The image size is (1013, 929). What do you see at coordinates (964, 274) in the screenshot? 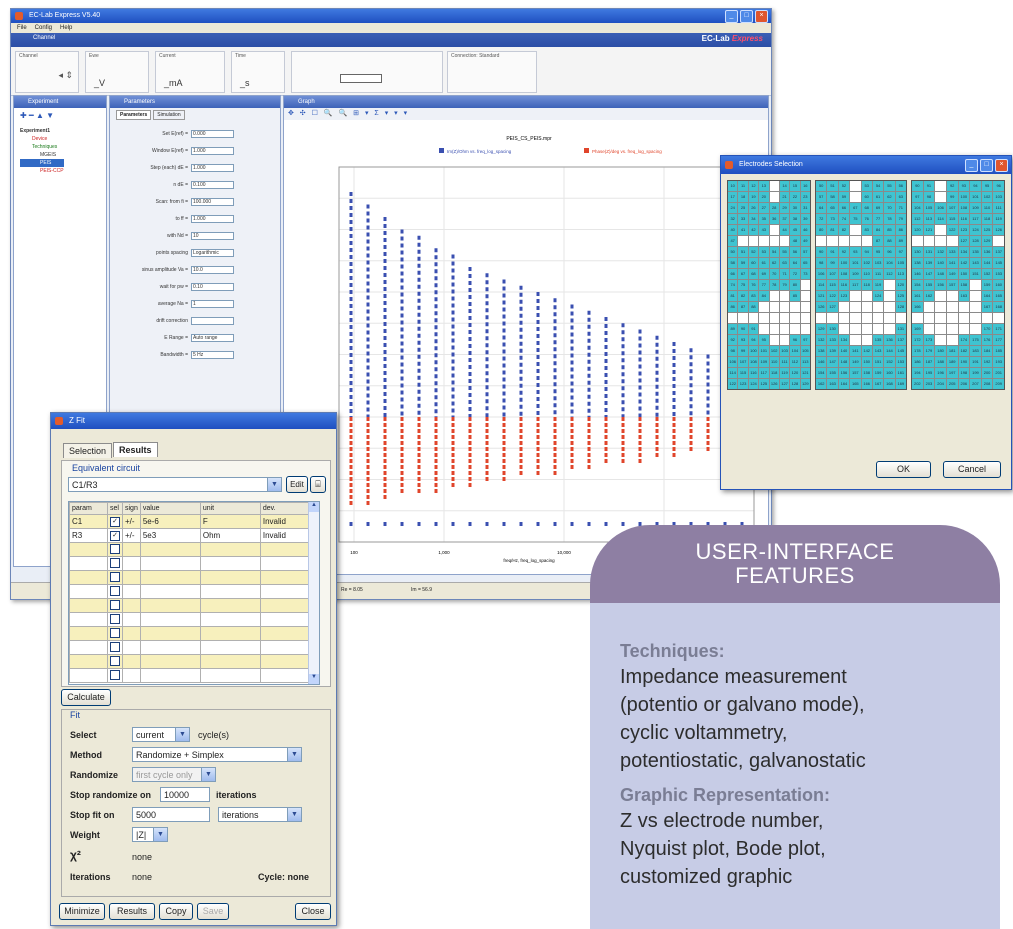
I see `electrode-cell: 150` at bounding box center [964, 274].